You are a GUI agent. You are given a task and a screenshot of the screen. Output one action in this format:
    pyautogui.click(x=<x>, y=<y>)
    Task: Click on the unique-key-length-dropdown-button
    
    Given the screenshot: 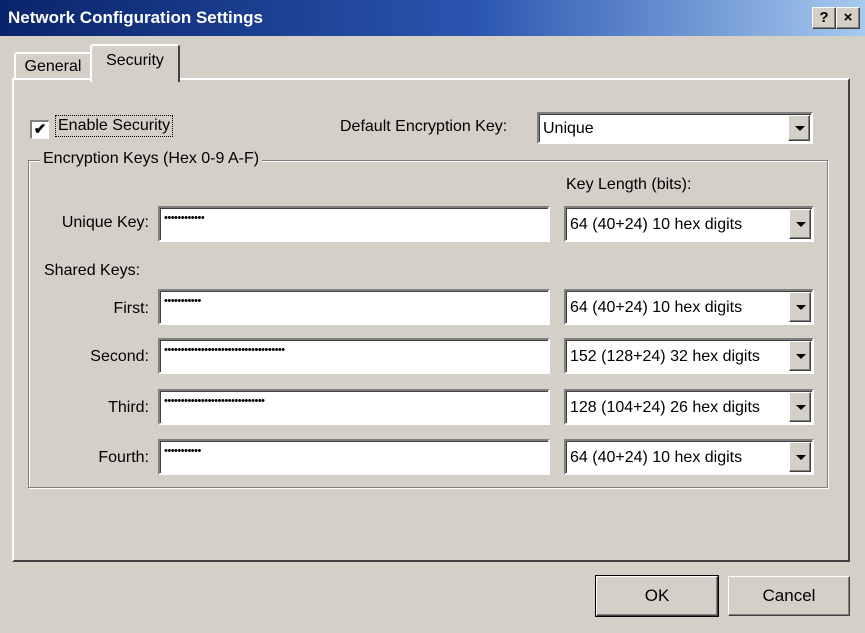 What is the action you would take?
    pyautogui.click(x=800, y=224)
    